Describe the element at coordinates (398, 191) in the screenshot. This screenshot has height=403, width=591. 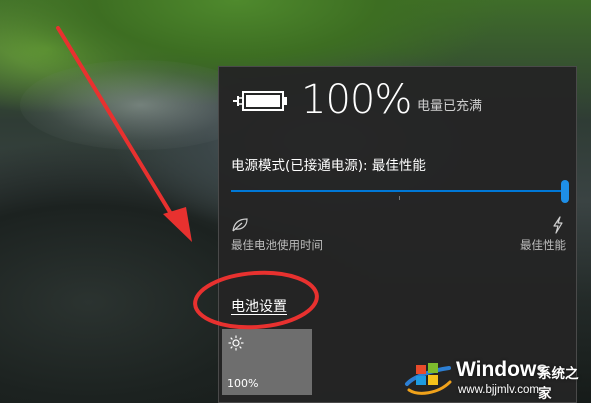
I see `slider-track` at that location.